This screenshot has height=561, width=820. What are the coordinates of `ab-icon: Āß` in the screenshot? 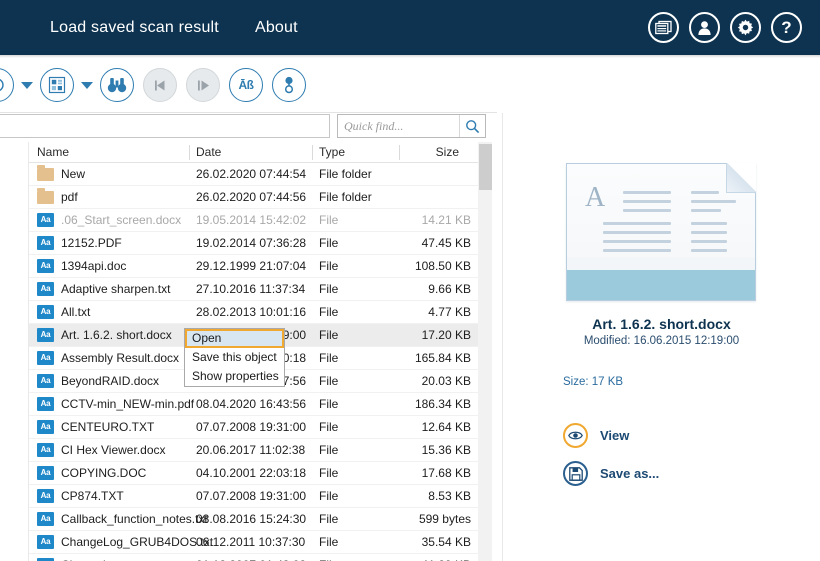 It's located at (246, 85).